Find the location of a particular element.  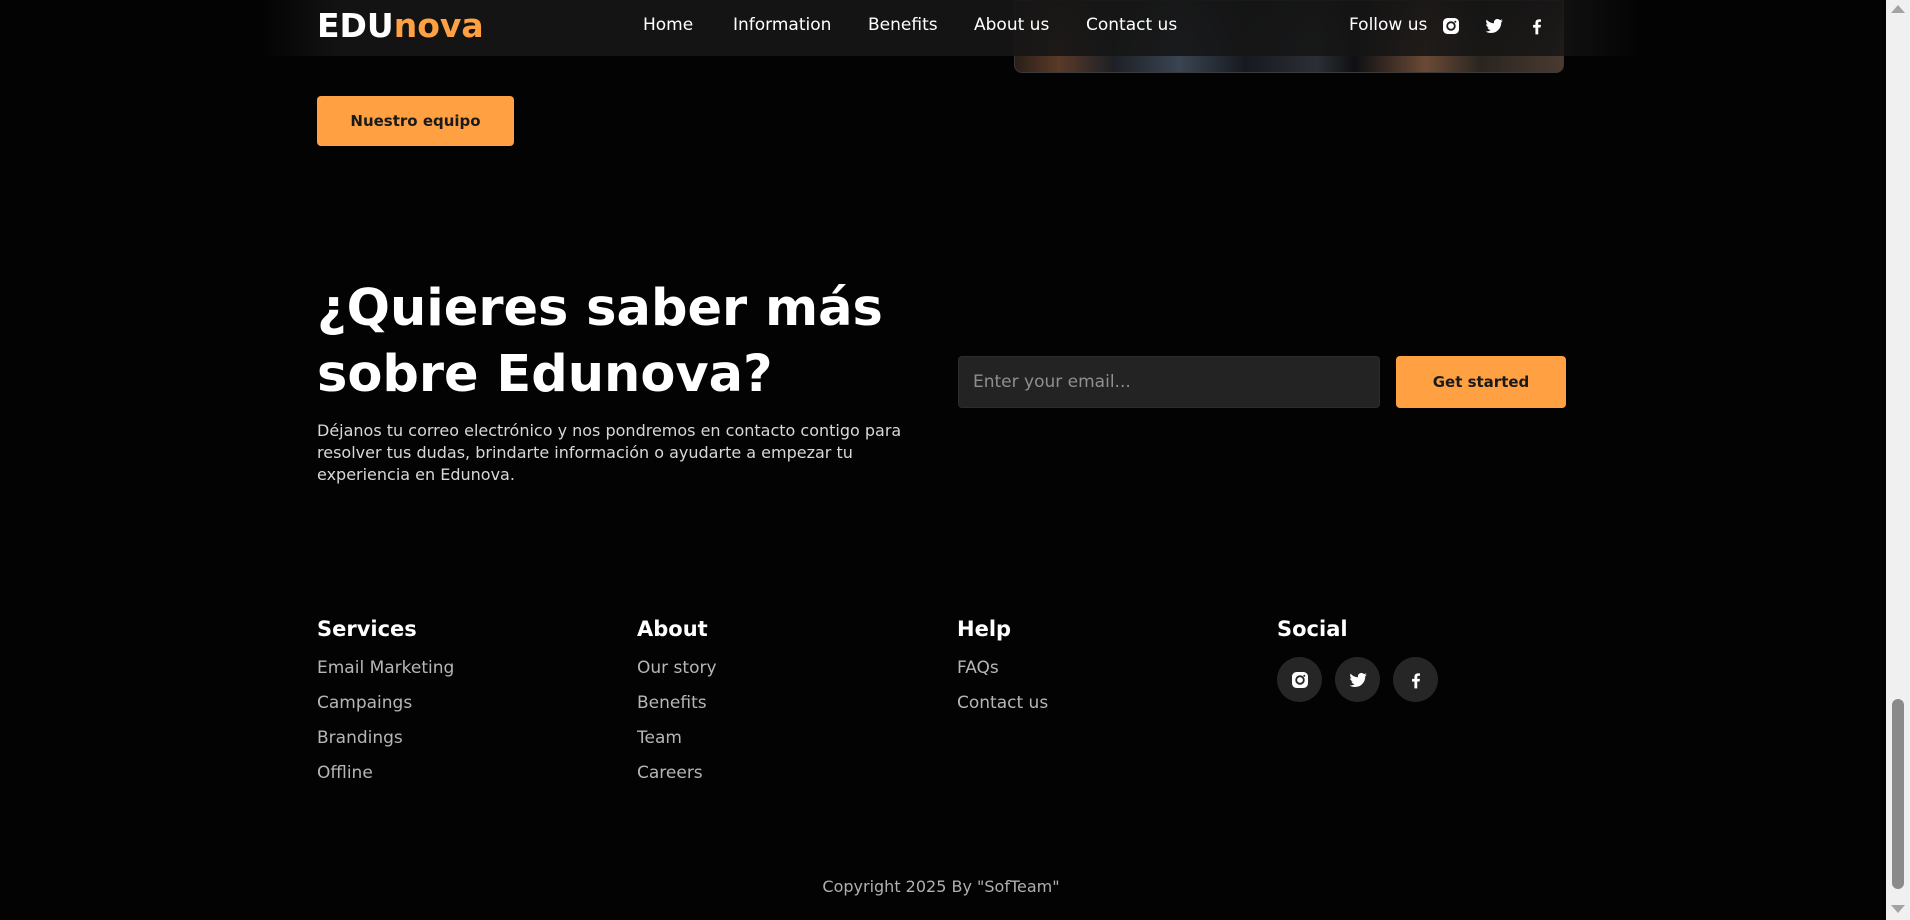

nav-information: Information is located at coordinates (782, 25).